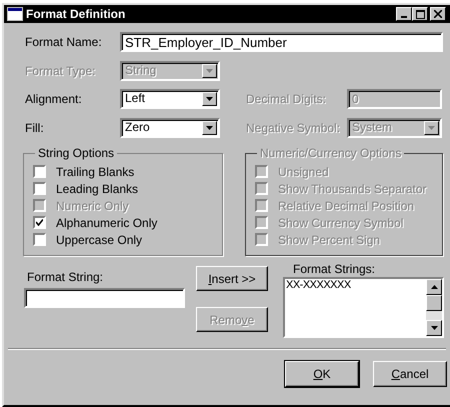 The height and width of the screenshot is (407, 450). I want to click on checkbox-label: Numeric Only, so click(92, 205).